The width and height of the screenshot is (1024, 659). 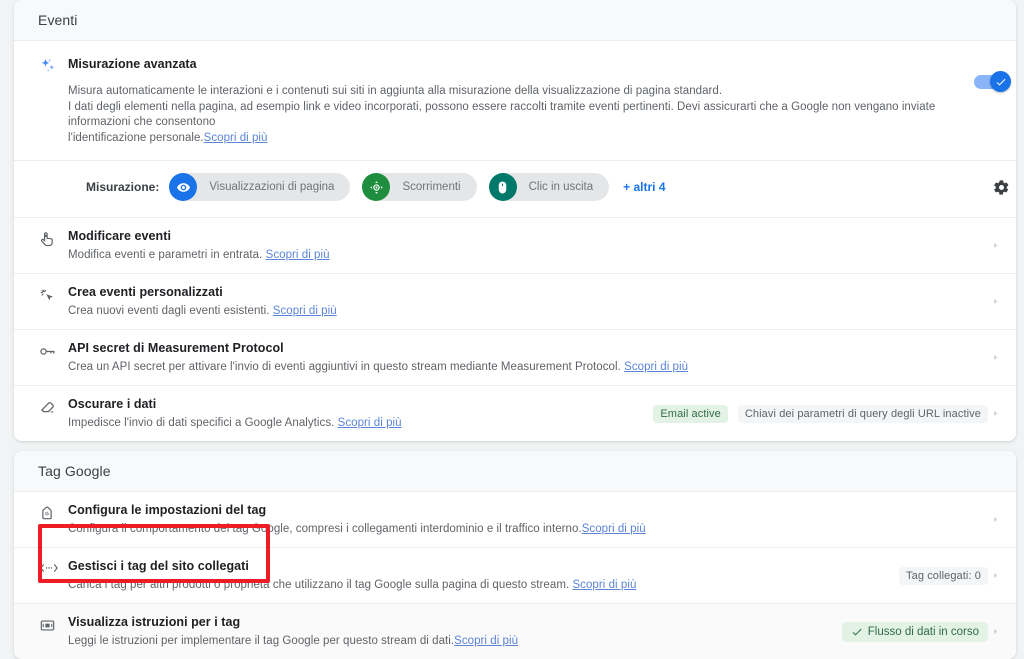 I want to click on row-title: Visualizza istruzioni per i tag, so click(x=154, y=622).